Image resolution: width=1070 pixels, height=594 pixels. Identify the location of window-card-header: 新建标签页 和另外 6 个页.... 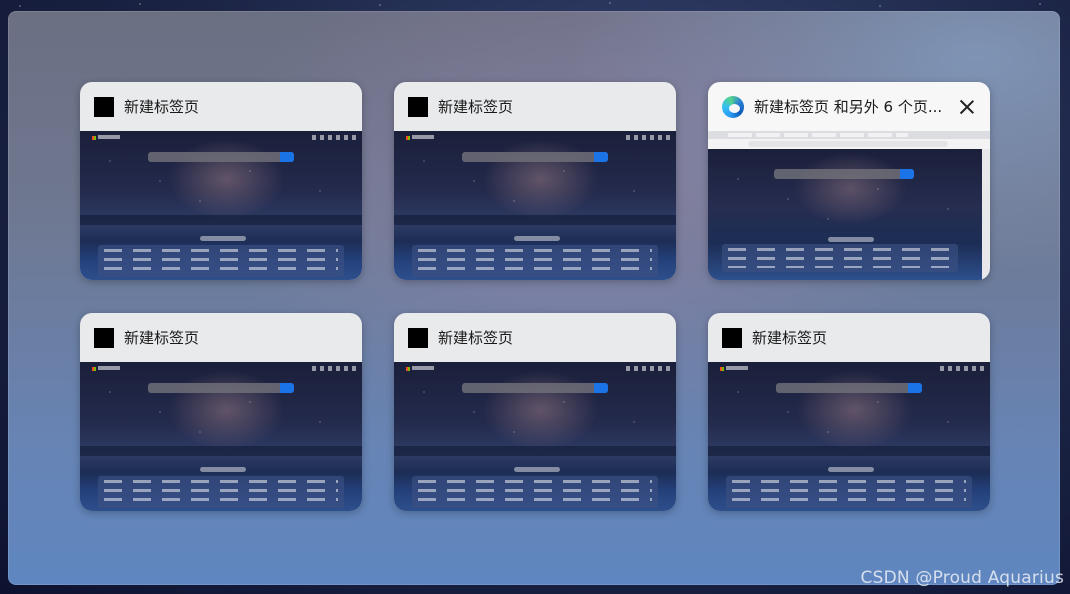
(849, 106).